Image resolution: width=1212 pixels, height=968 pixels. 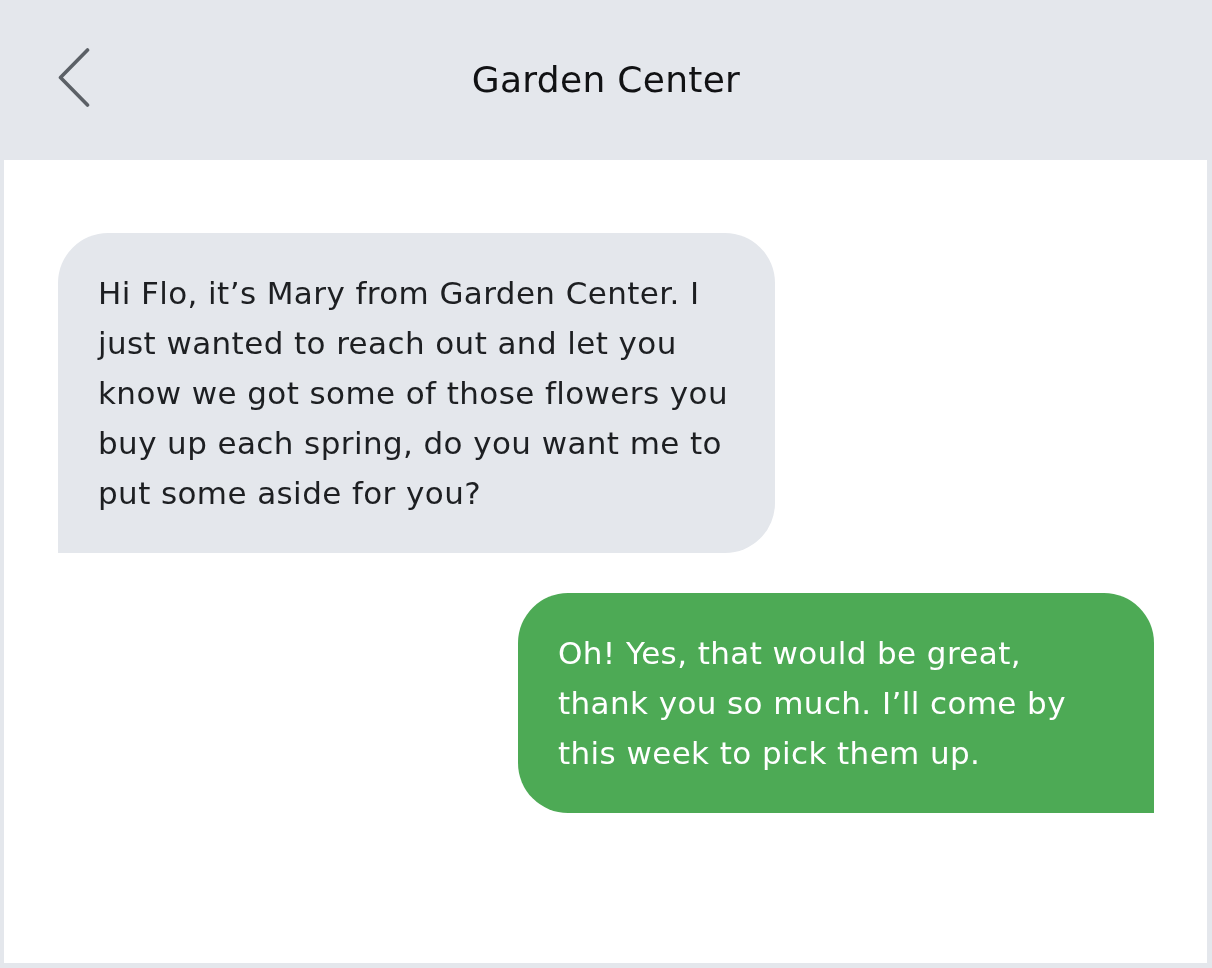 What do you see at coordinates (836, 703) in the screenshot?
I see `sent-message: Oh! Yes, that would be great, thank you so much. I’ll come by this week to pick them up.` at bounding box center [836, 703].